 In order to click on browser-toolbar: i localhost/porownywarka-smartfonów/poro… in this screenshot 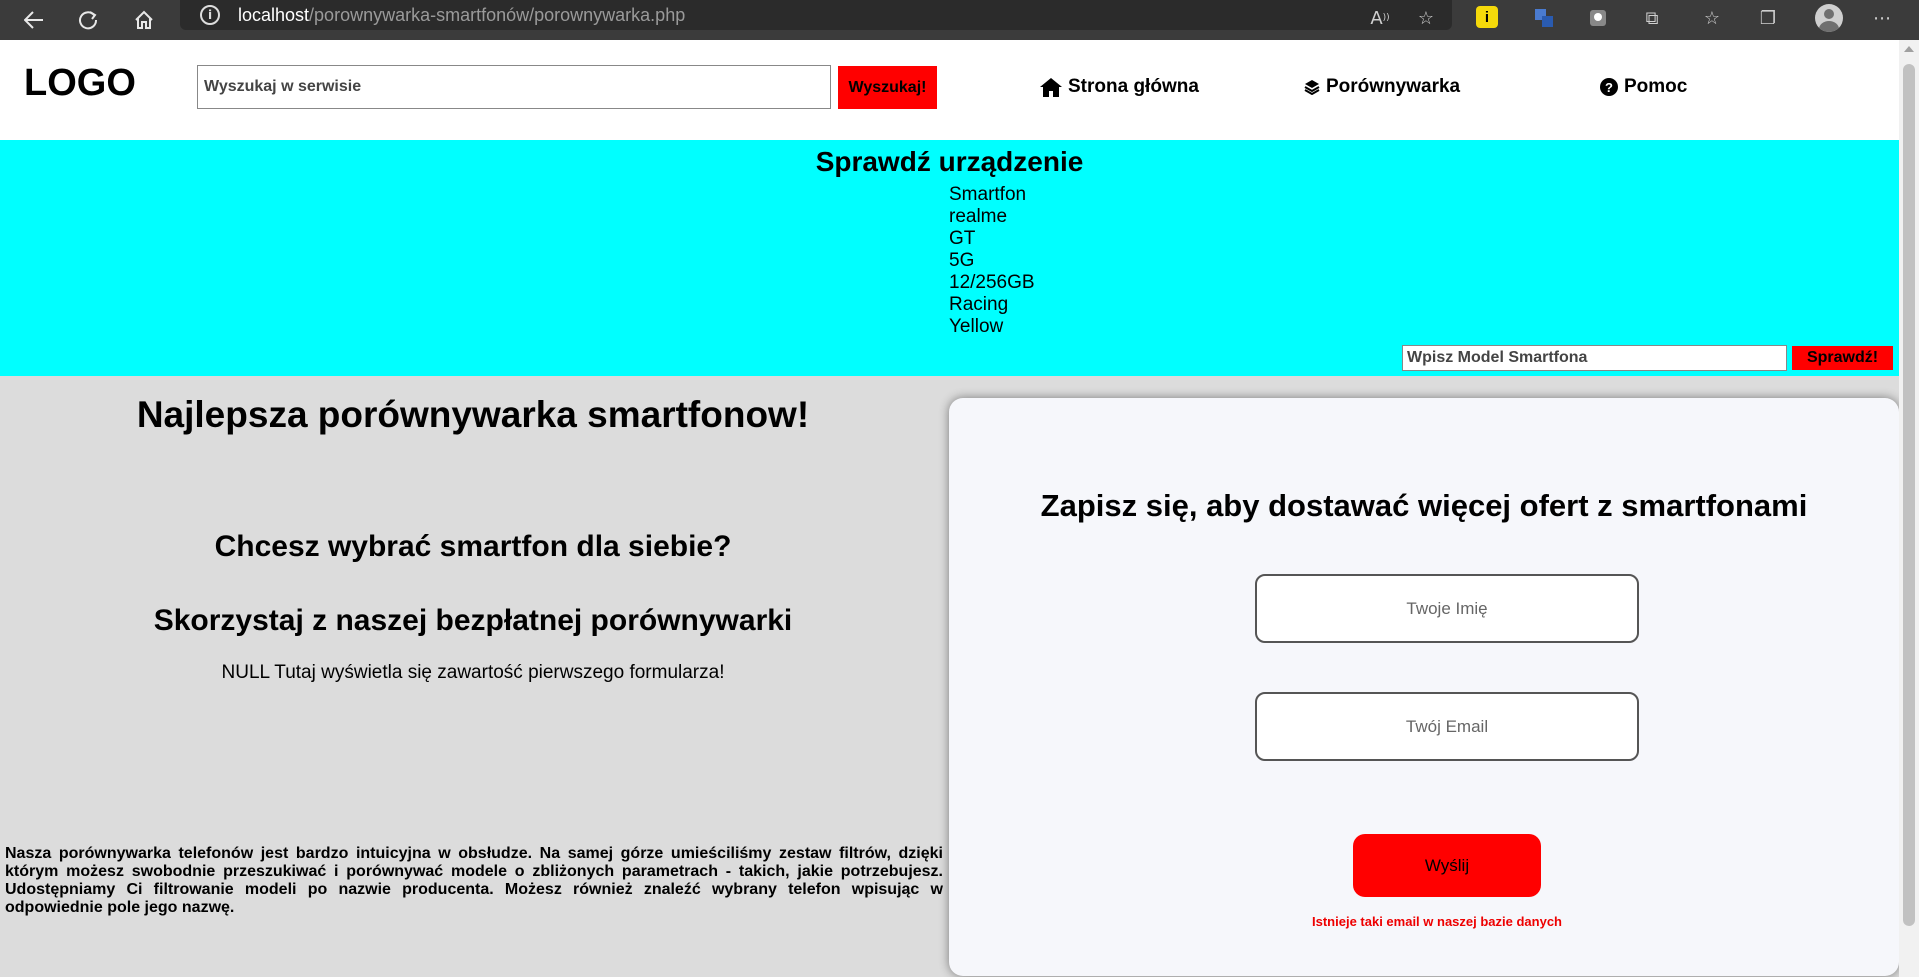, I will do `click(959, 20)`.